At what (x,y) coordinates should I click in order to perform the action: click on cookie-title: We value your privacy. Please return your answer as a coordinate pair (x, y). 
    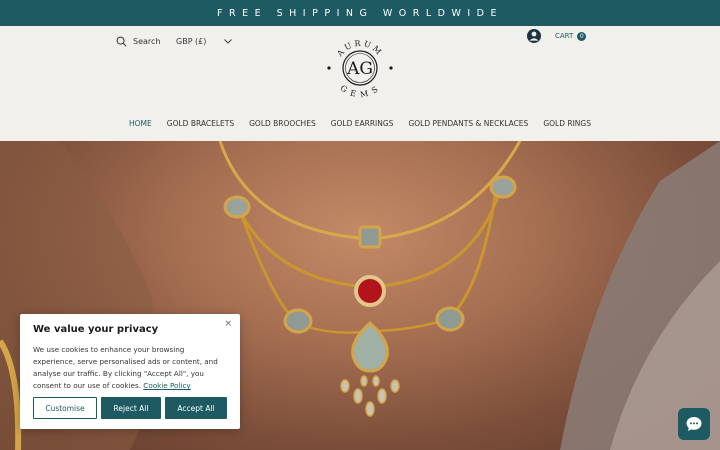
    Looking at the image, I should click on (96, 329).